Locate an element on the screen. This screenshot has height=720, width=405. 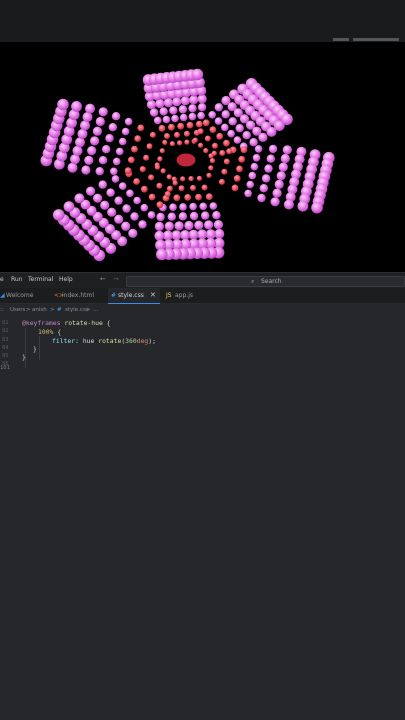
code-line-close-inner: } is located at coordinates (35, 349).